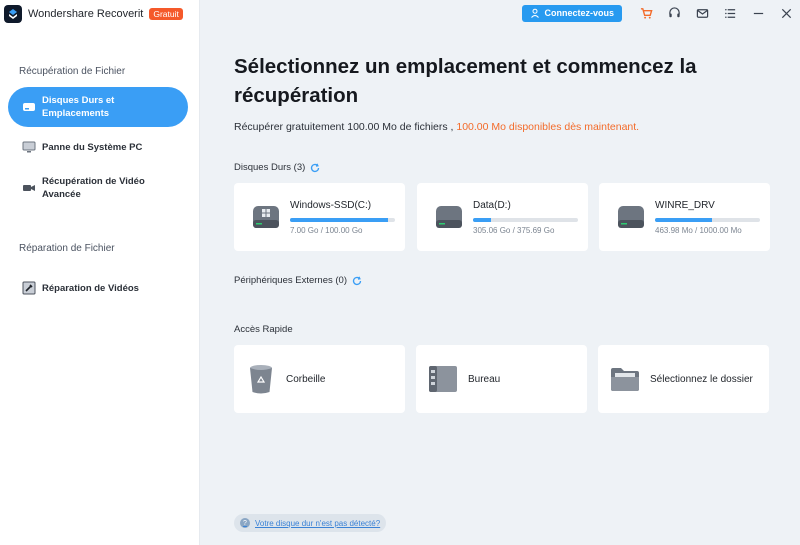 The image size is (800, 545). What do you see at coordinates (261, 379) in the screenshot?
I see `recycle-bin-icon` at bounding box center [261, 379].